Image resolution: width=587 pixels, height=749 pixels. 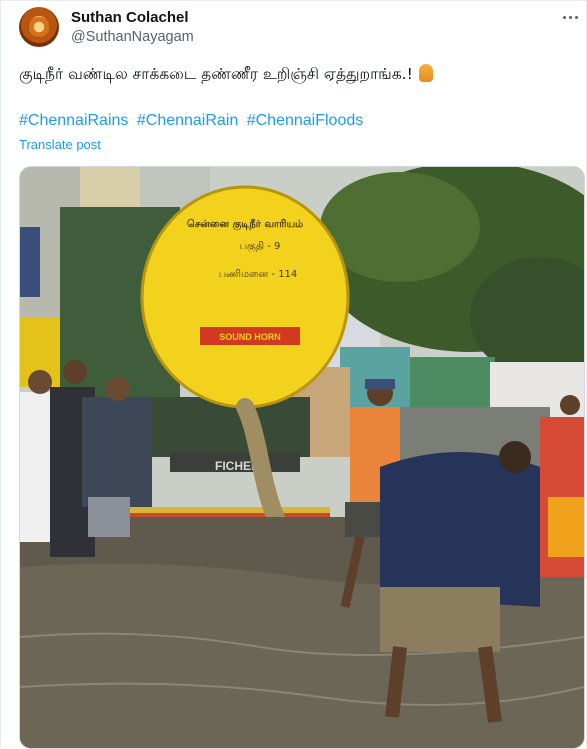 I want to click on tanker-brand-text: SOUND HORN, so click(x=250, y=337).